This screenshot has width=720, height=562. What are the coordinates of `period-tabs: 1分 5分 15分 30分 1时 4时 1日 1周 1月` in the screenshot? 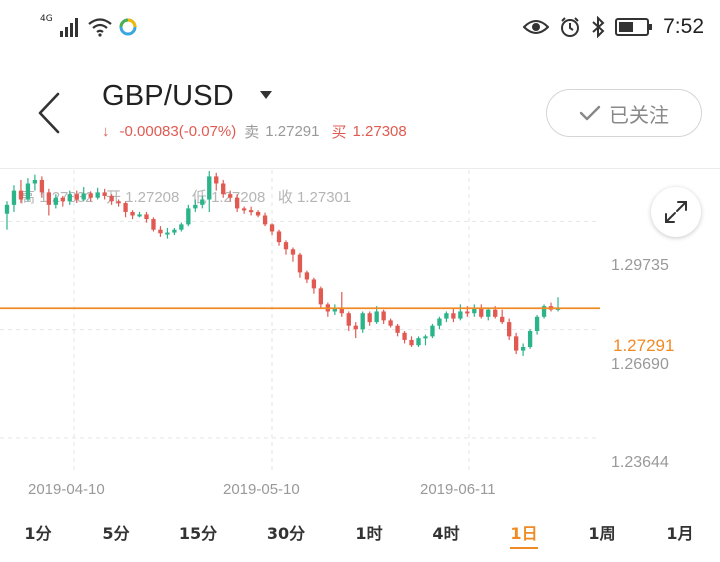 It's located at (360, 532).